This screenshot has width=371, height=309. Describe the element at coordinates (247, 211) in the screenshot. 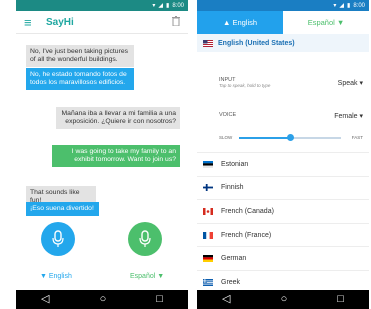

I see `language-name: French (Canada)` at that location.